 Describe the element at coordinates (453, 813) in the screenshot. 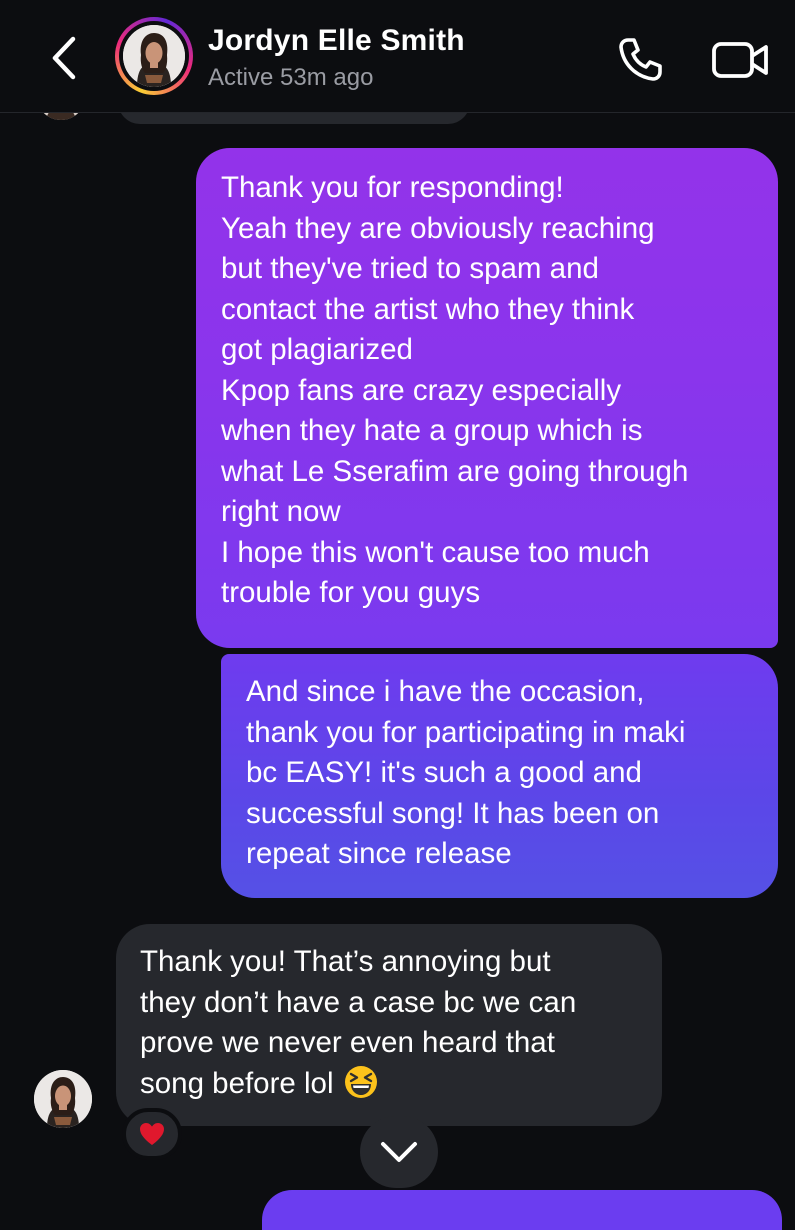

I see `message-line: successful song! It has been on` at that location.